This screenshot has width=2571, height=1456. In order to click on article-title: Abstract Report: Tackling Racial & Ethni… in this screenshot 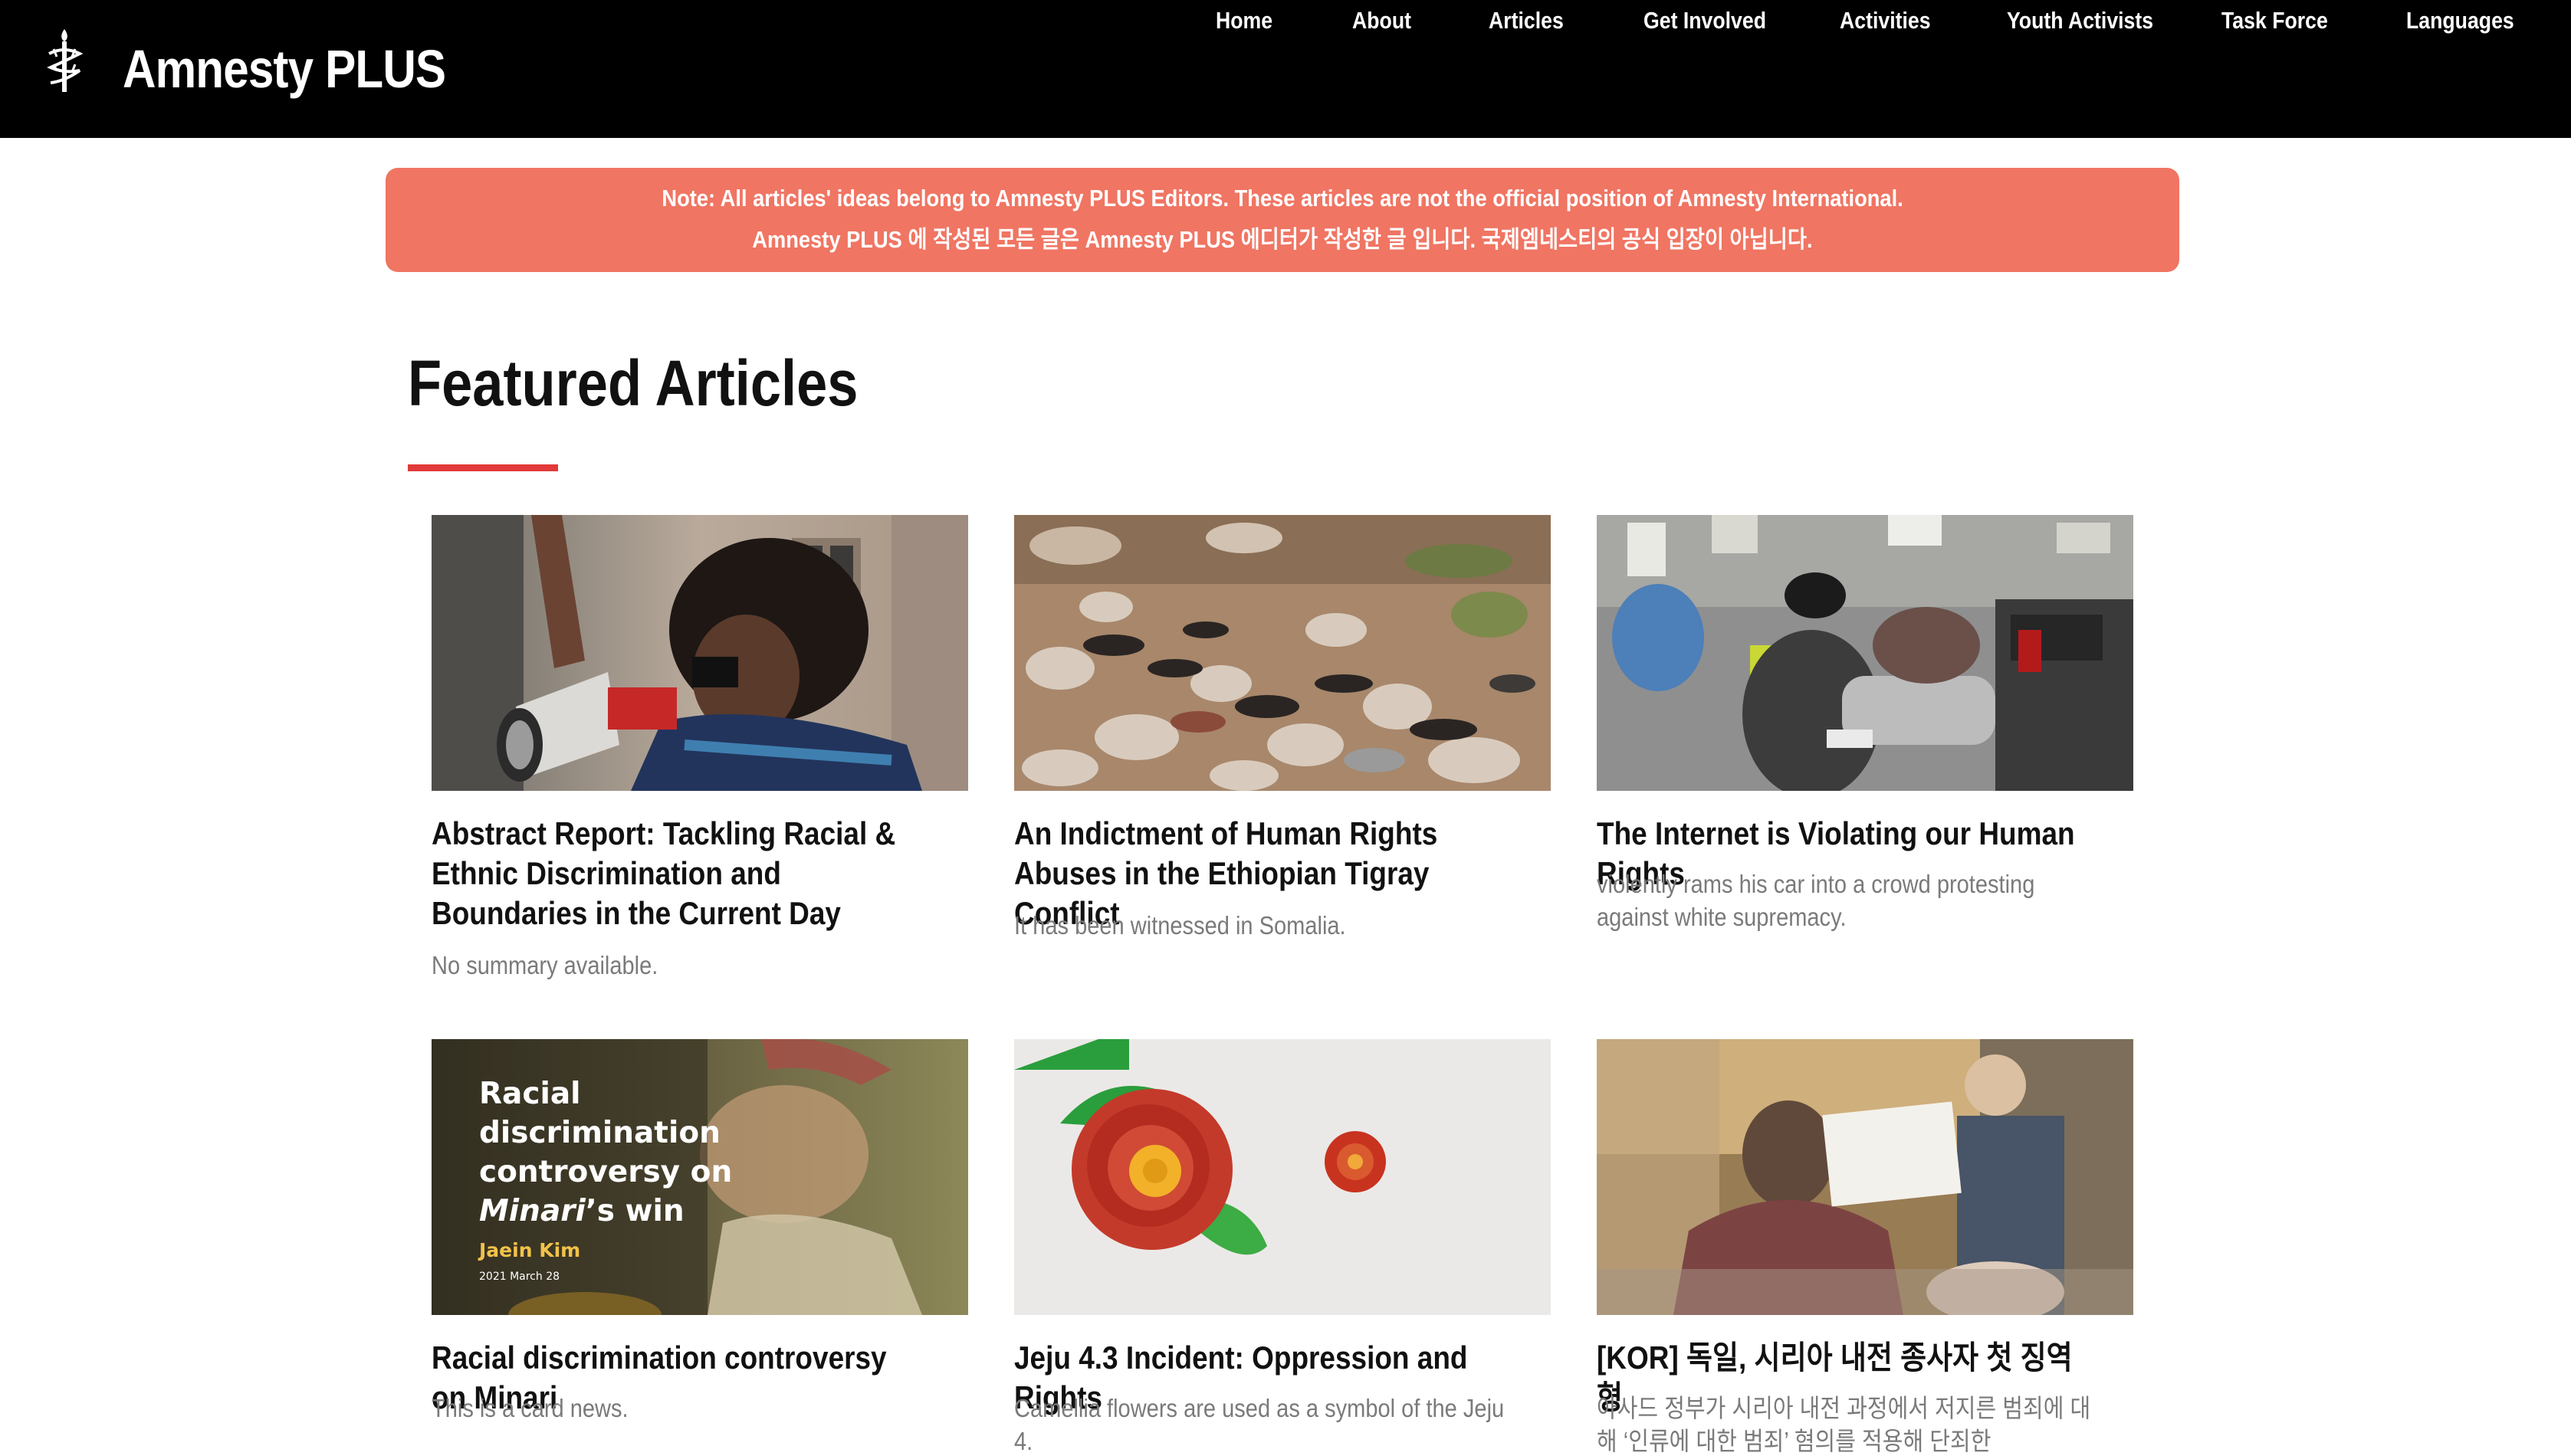, I will do `click(678, 873)`.